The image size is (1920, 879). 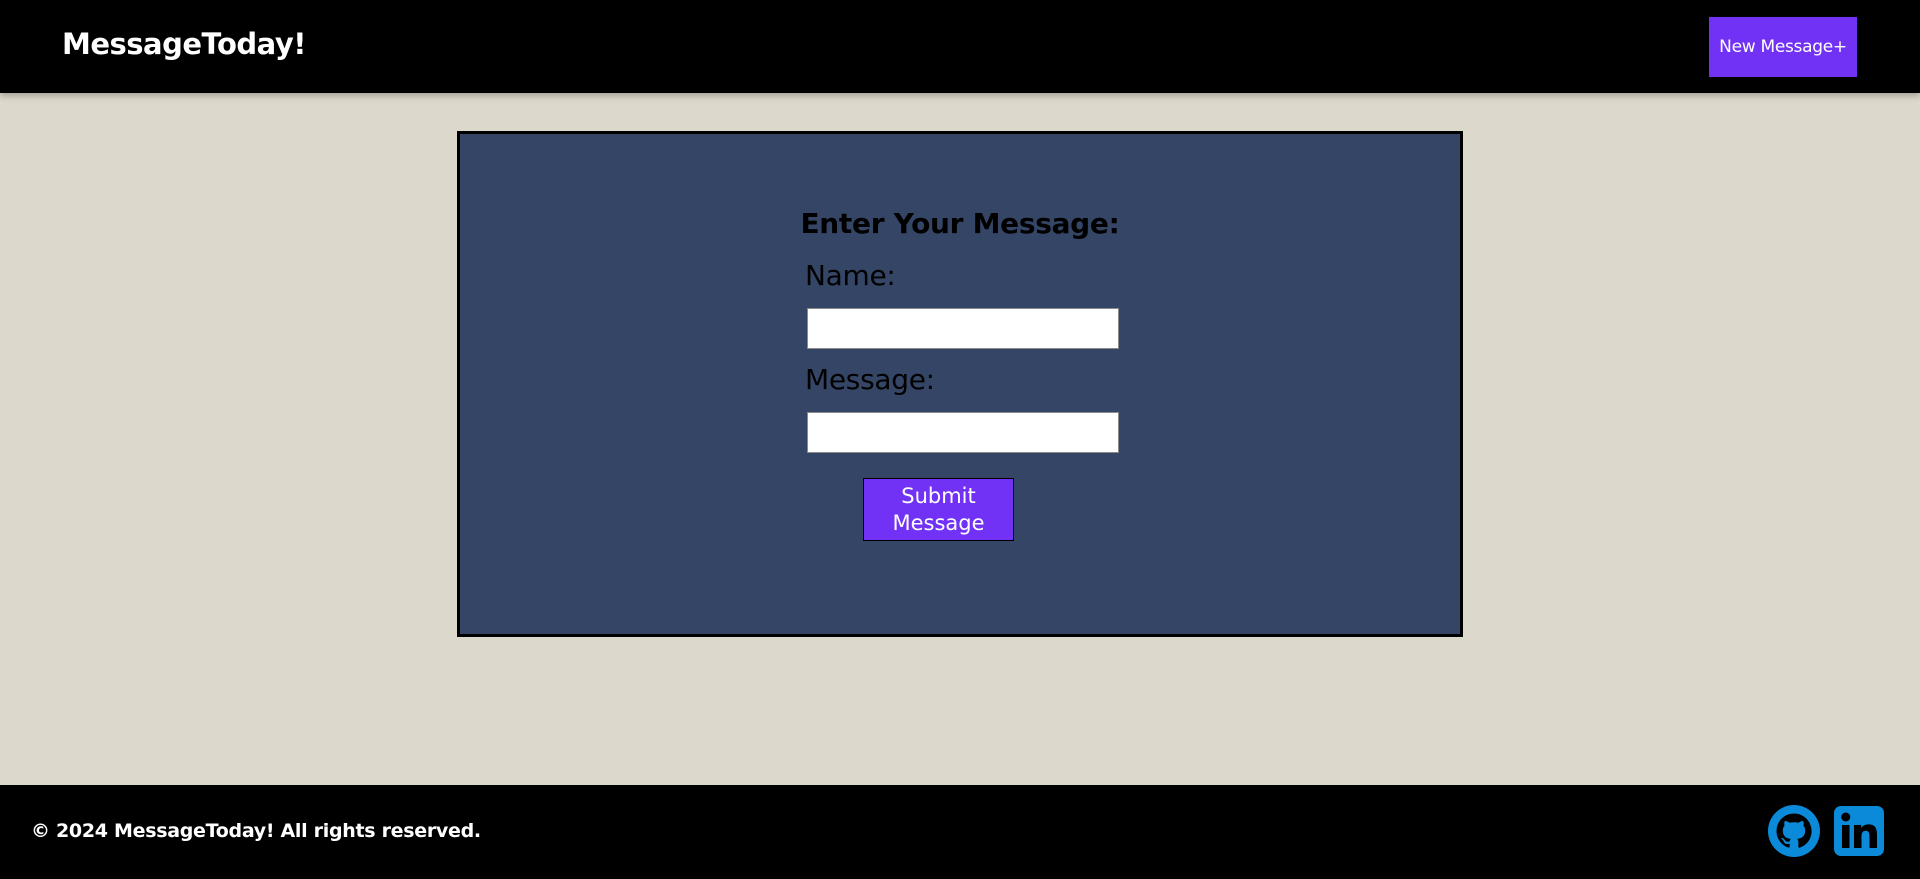 I want to click on message-label: Message:, so click(x=870, y=379).